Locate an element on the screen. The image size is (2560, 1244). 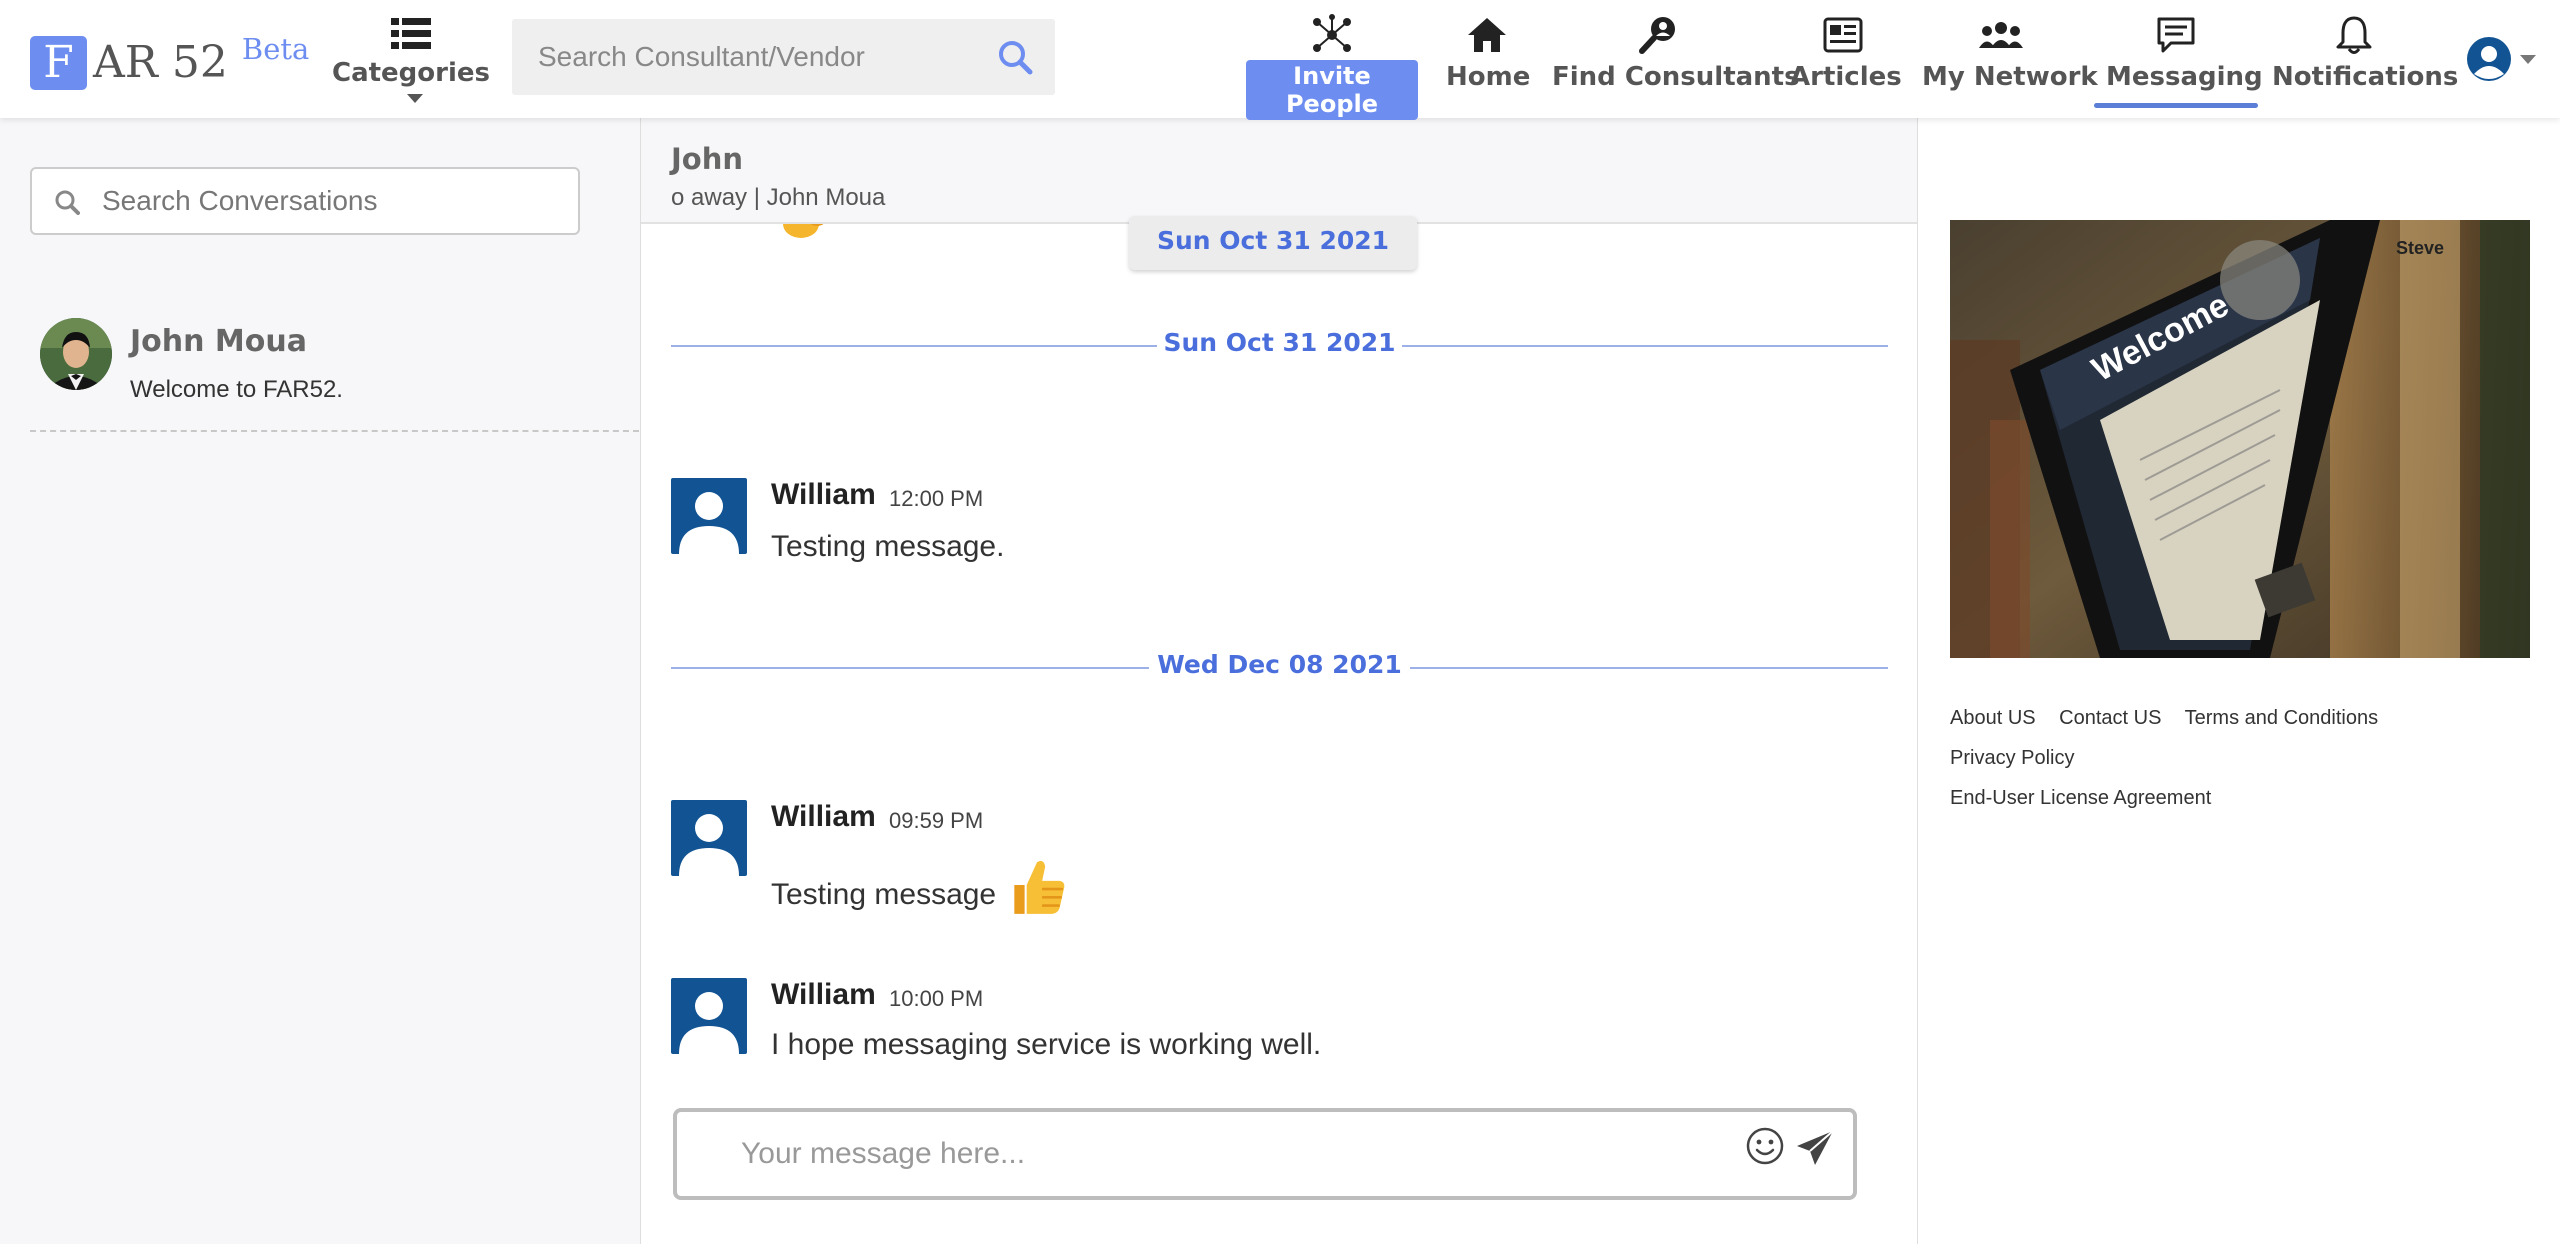
contact-photo is located at coordinates (76, 354).